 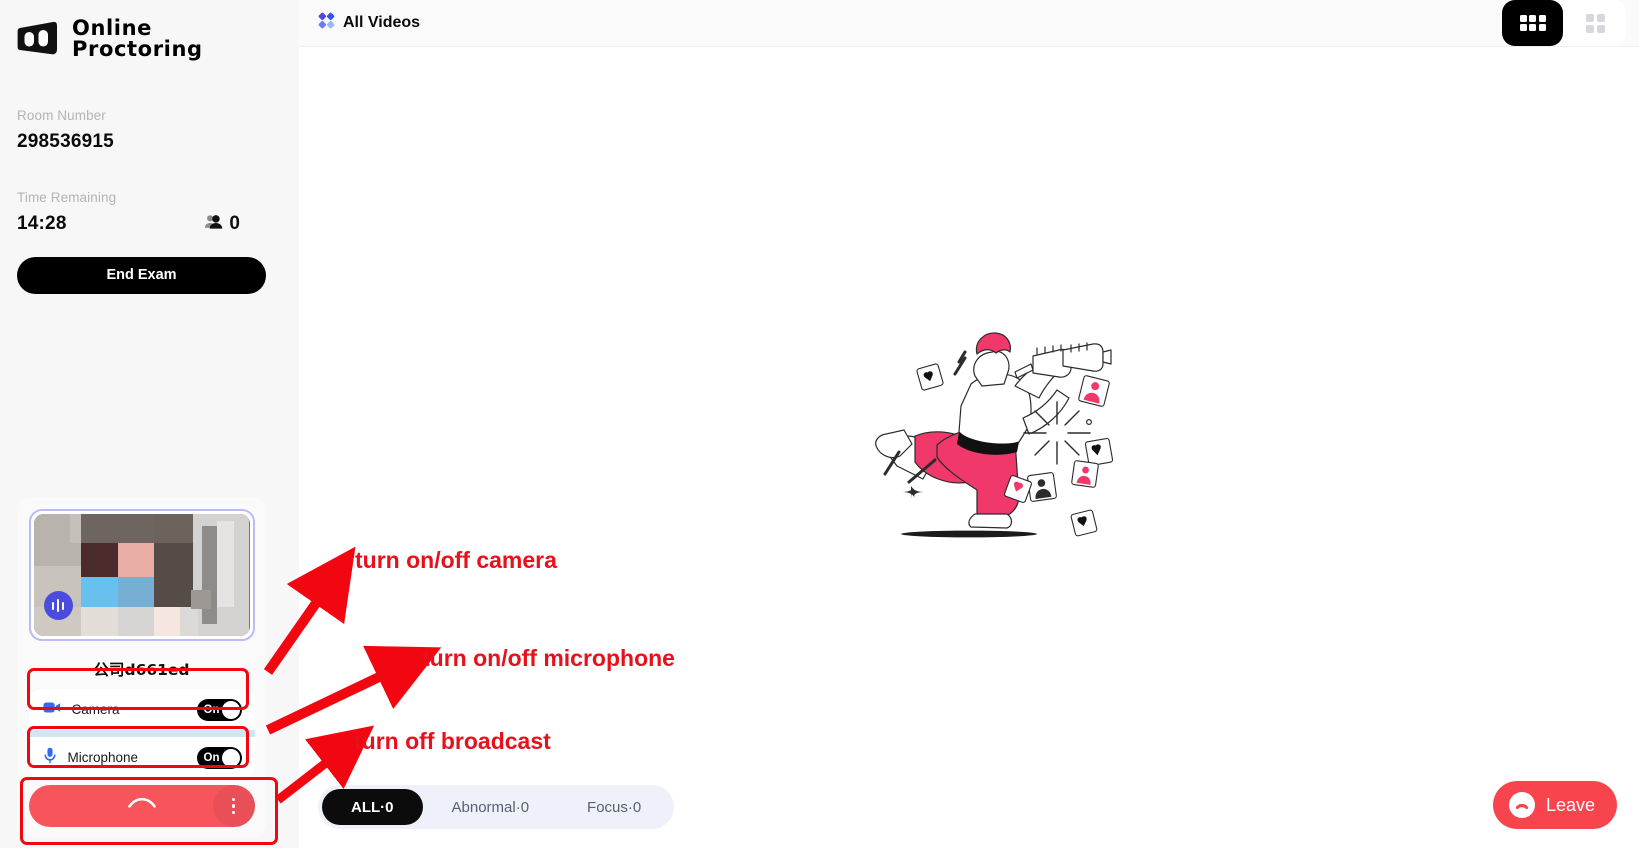 I want to click on people-icon, so click(x=213, y=224).